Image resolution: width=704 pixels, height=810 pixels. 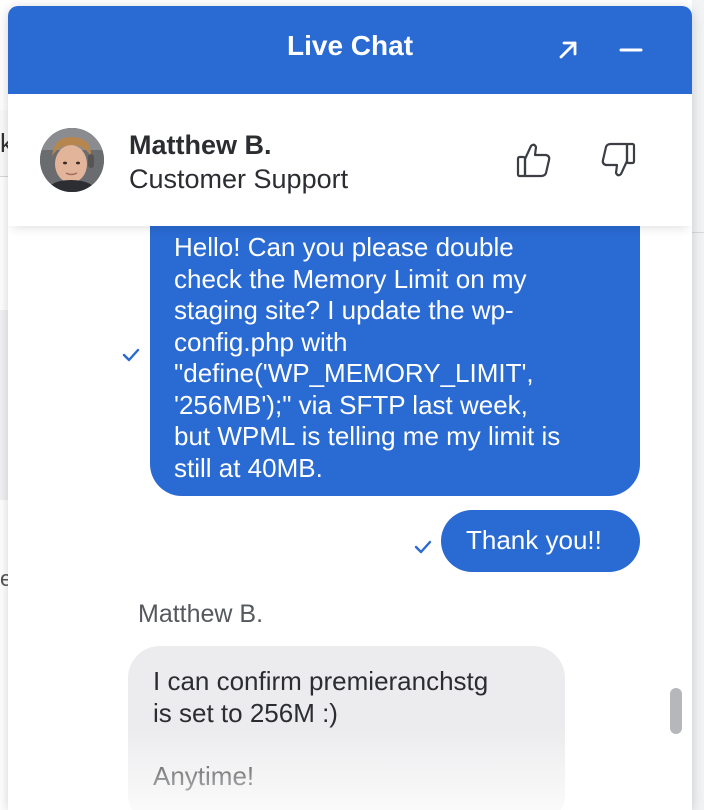 I want to click on background-divider, so click(x=698, y=232).